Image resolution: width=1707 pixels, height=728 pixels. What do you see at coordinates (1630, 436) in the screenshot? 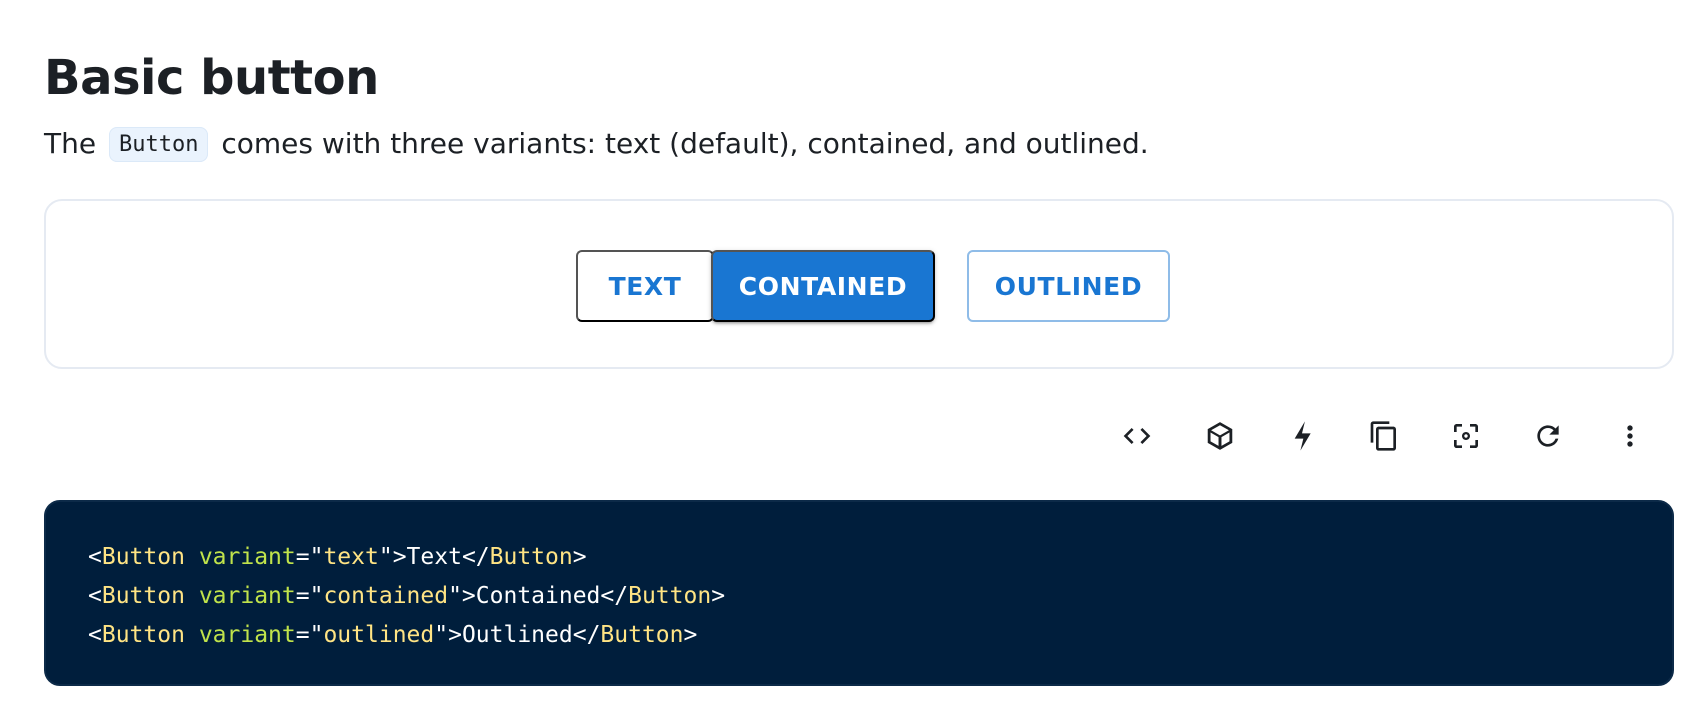
I see `more-options-icon` at bounding box center [1630, 436].